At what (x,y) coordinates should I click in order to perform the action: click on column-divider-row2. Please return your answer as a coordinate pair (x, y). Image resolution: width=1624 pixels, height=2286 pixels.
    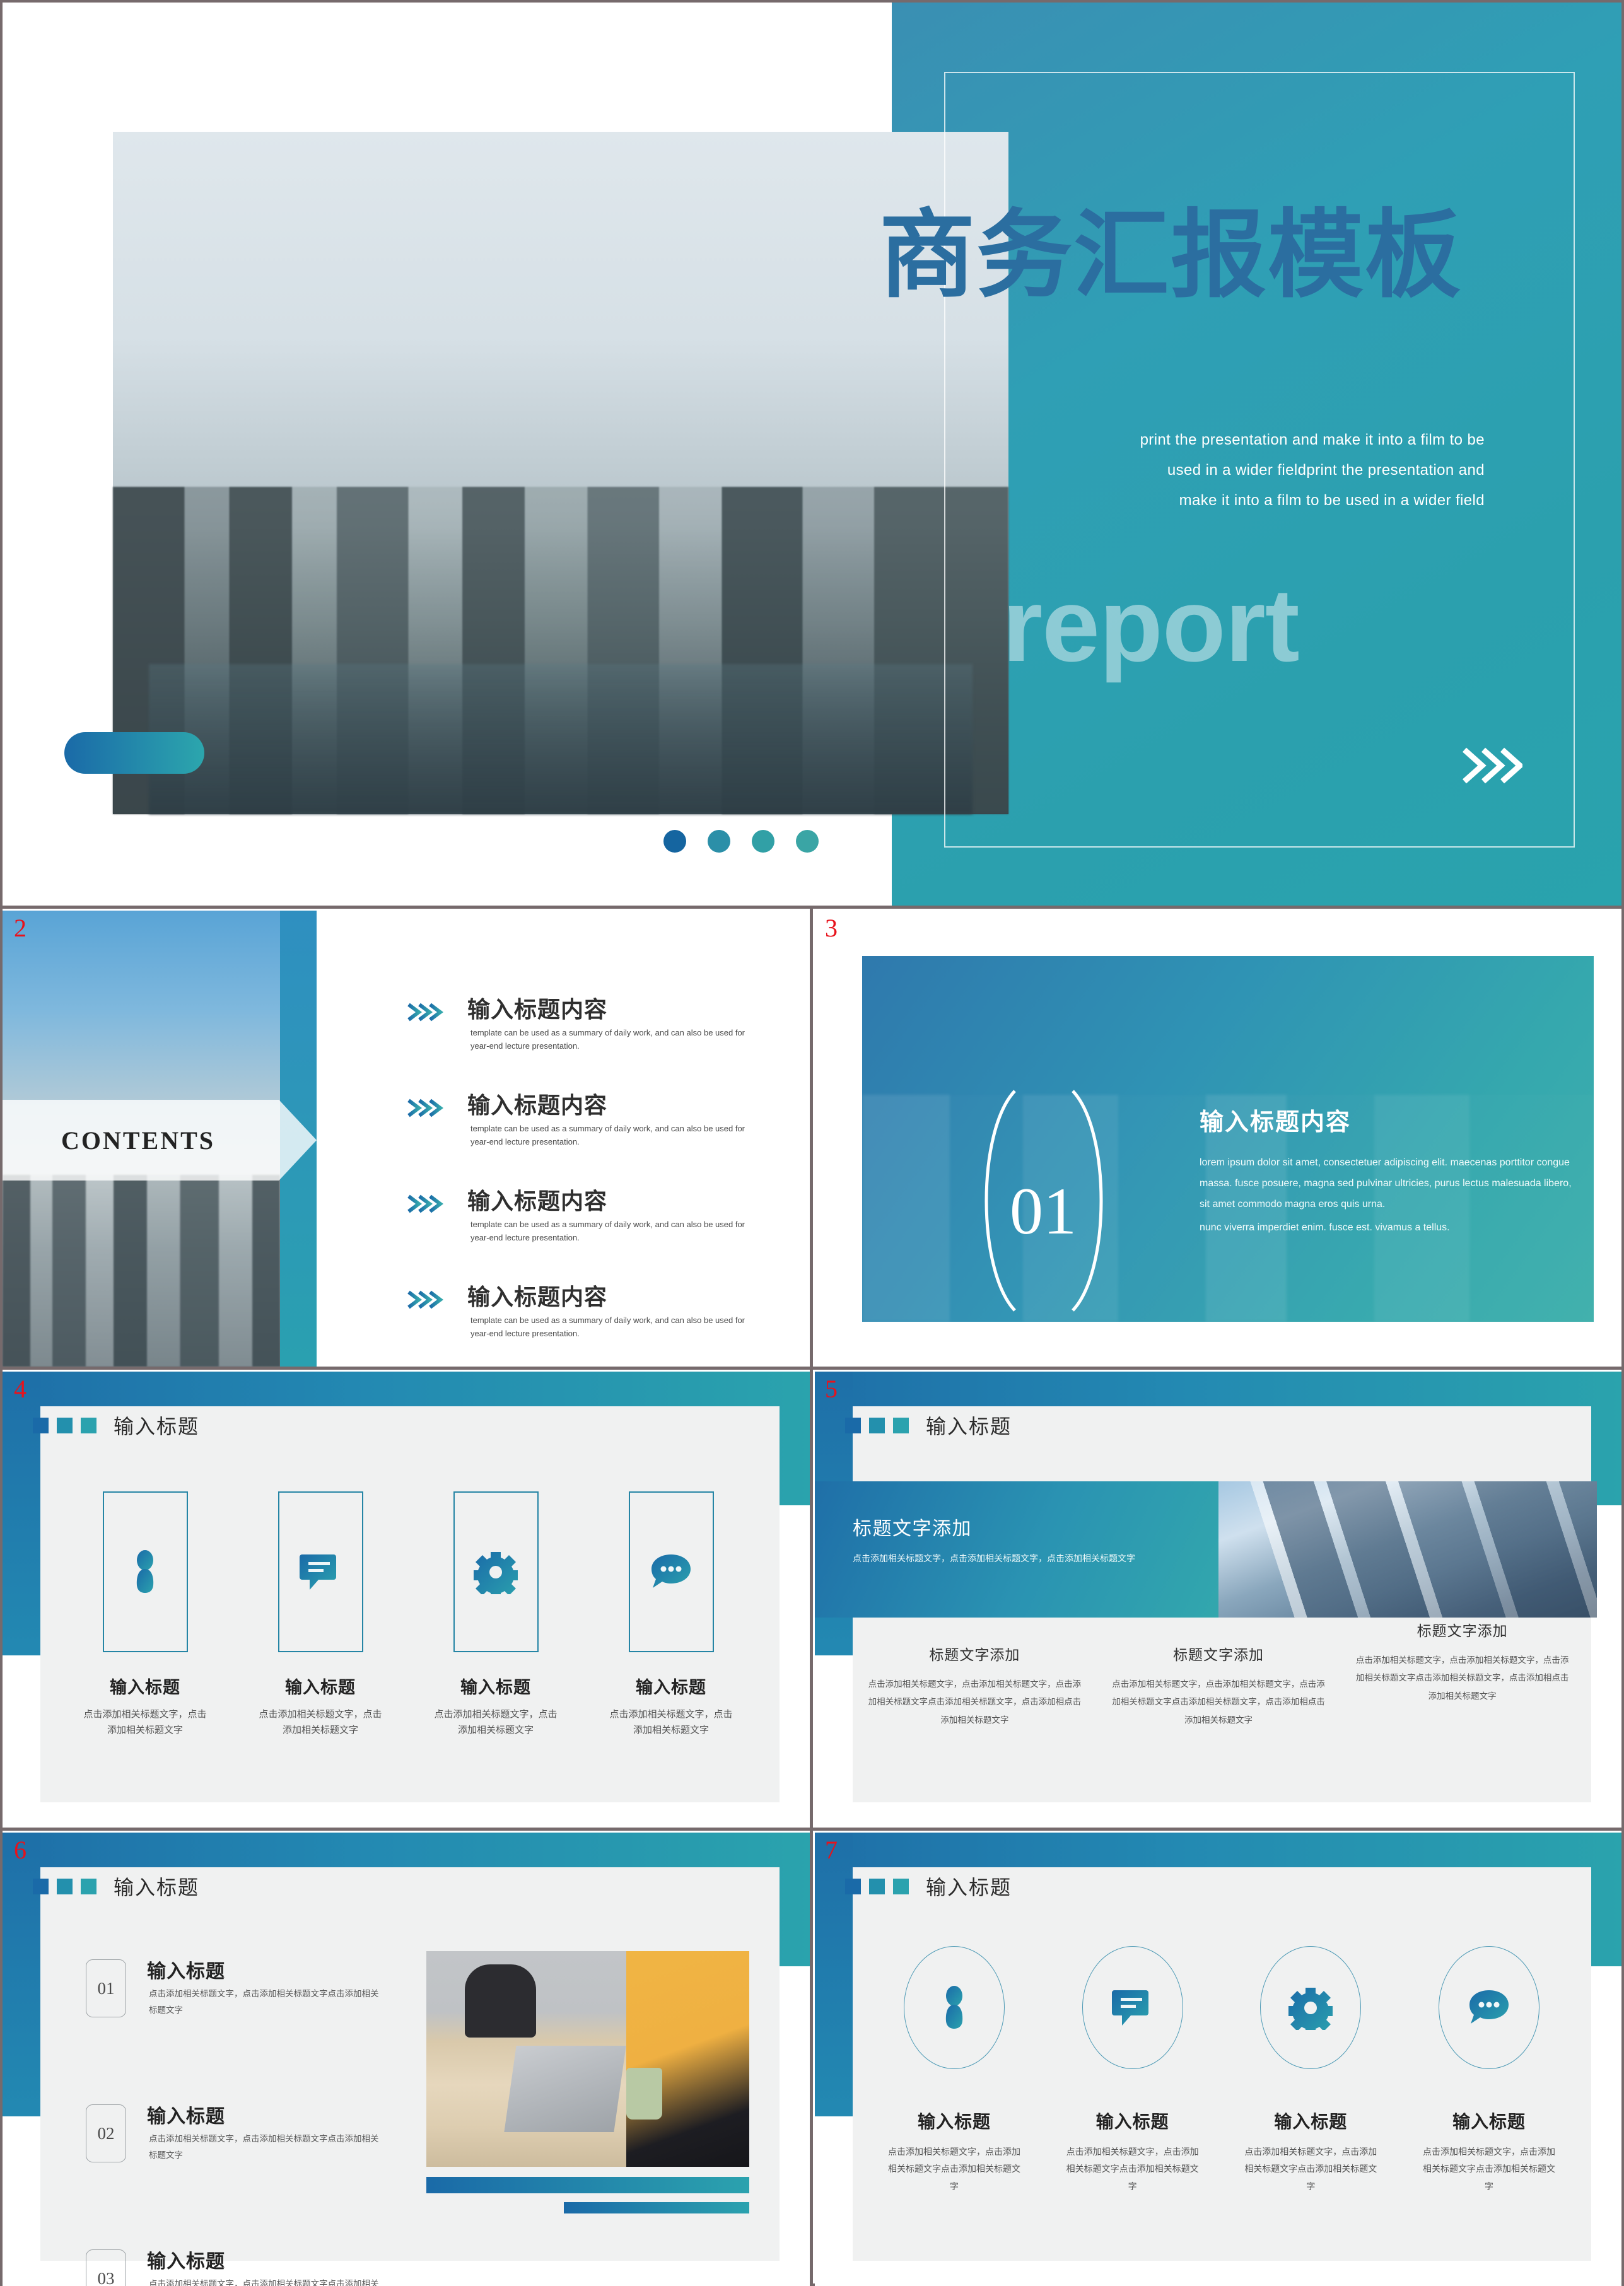
    Looking at the image, I should click on (811, 1138).